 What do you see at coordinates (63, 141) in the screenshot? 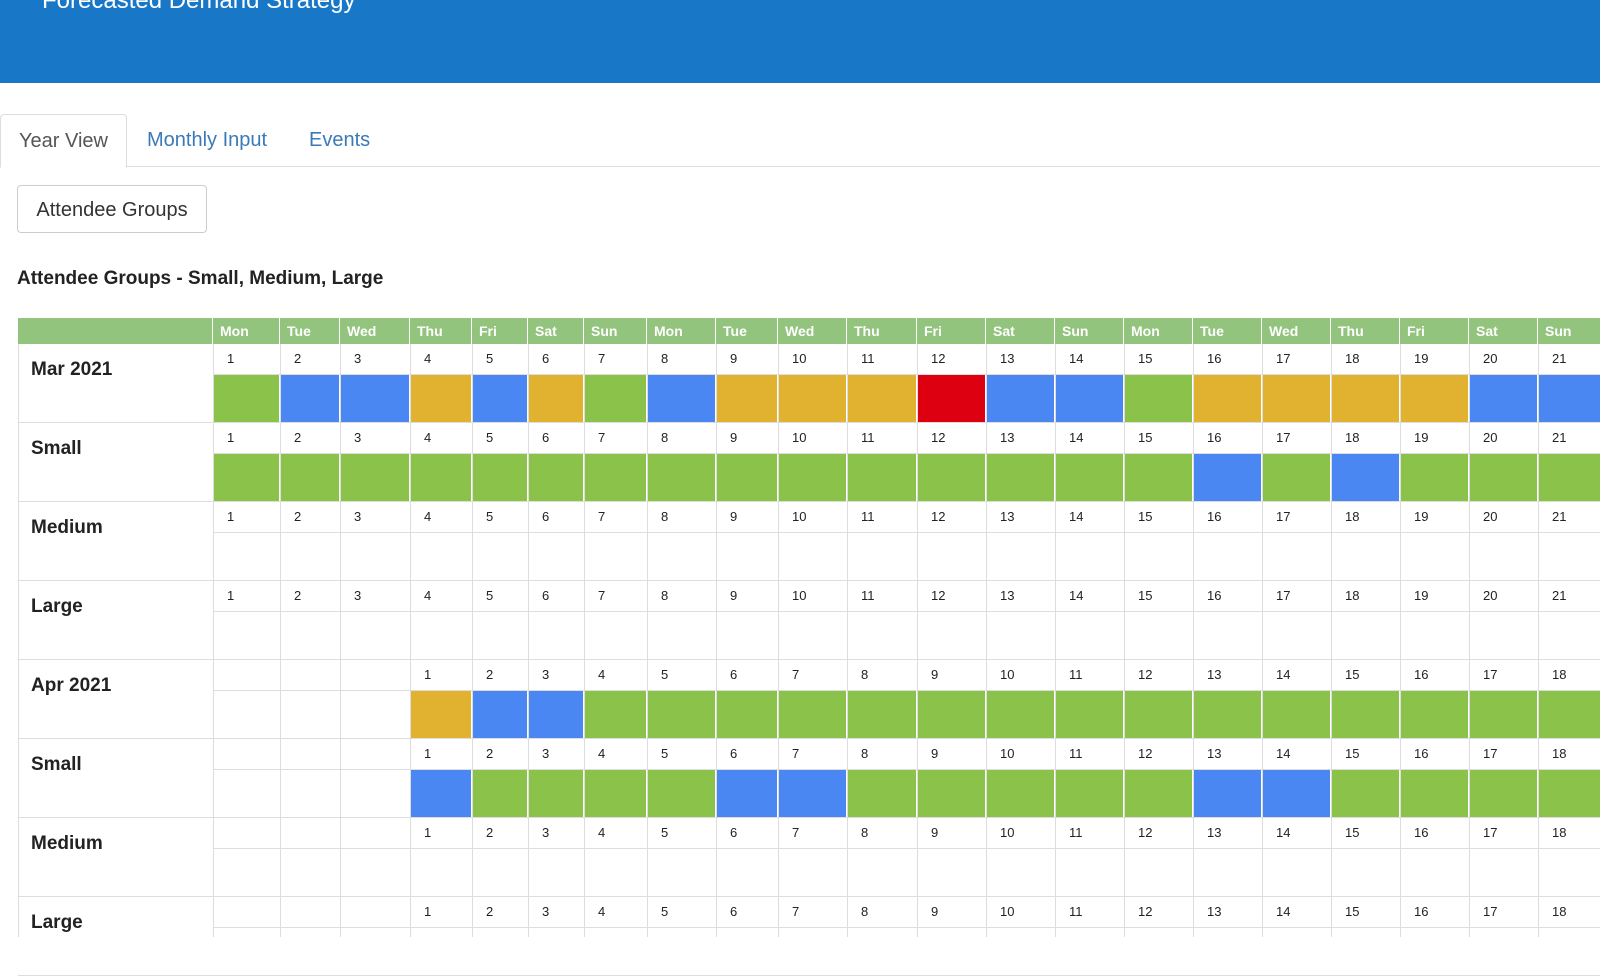
I see `tab-year-view: Year View` at bounding box center [63, 141].